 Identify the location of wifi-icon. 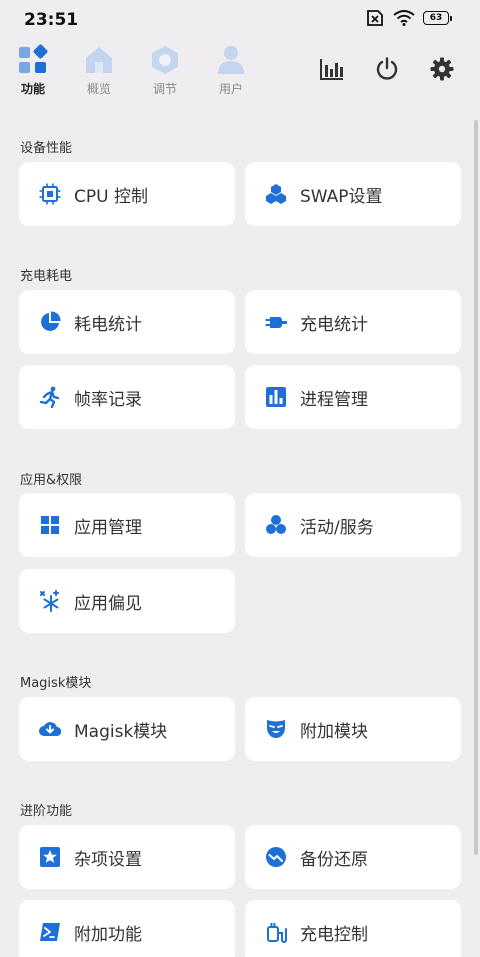
(404, 18).